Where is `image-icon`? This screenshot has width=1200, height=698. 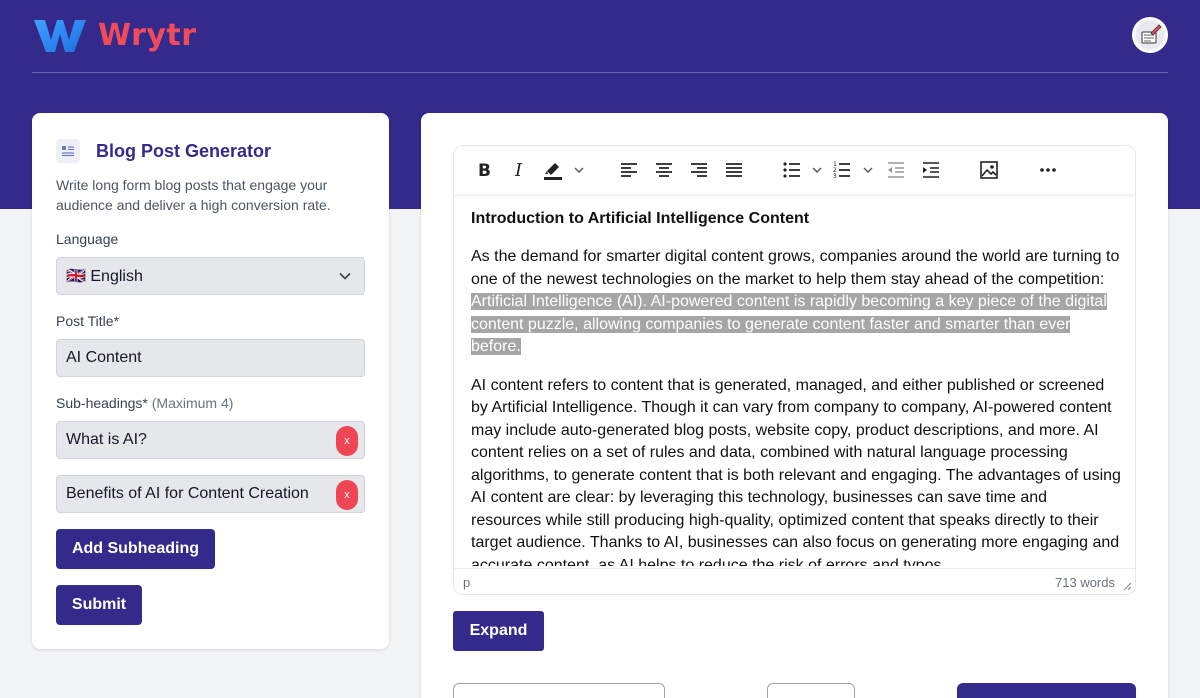
image-icon is located at coordinates (989, 170).